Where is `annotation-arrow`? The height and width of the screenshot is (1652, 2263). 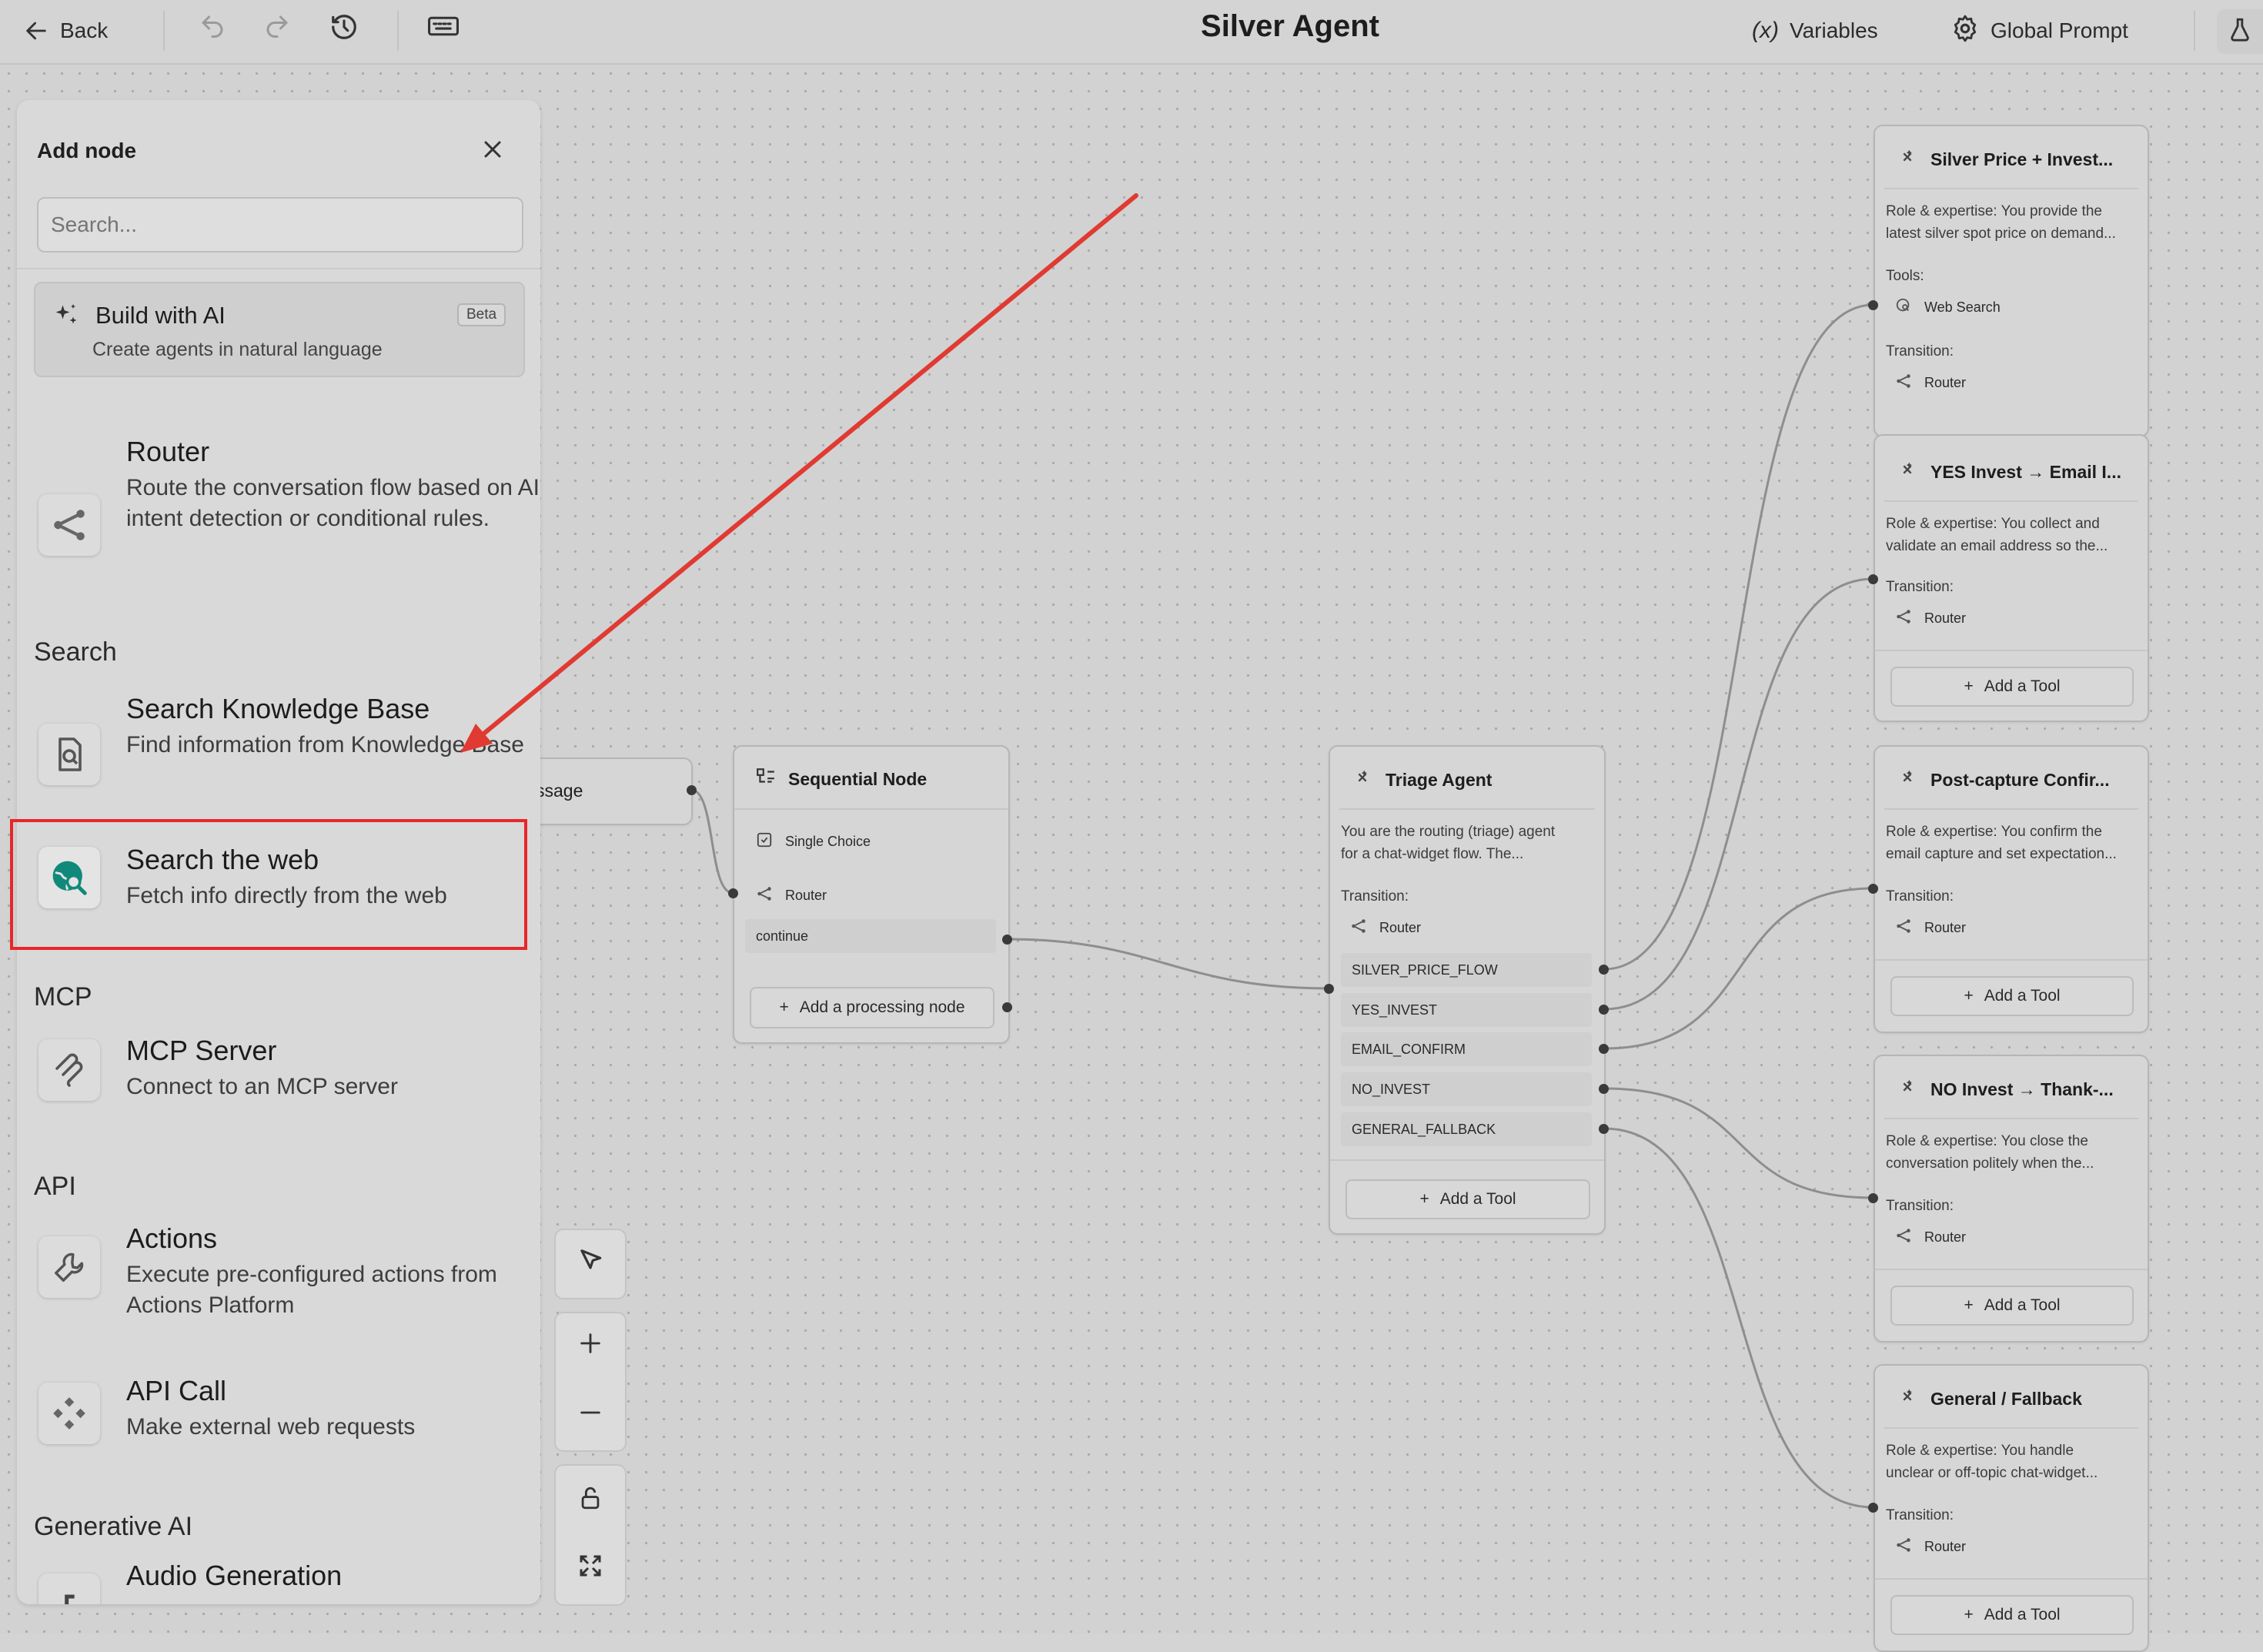 annotation-arrow is located at coordinates (799, 473).